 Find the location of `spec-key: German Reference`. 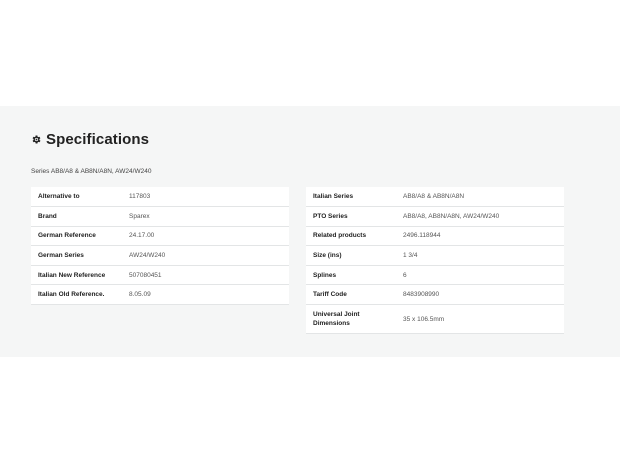

spec-key: German Reference is located at coordinates (76, 236).